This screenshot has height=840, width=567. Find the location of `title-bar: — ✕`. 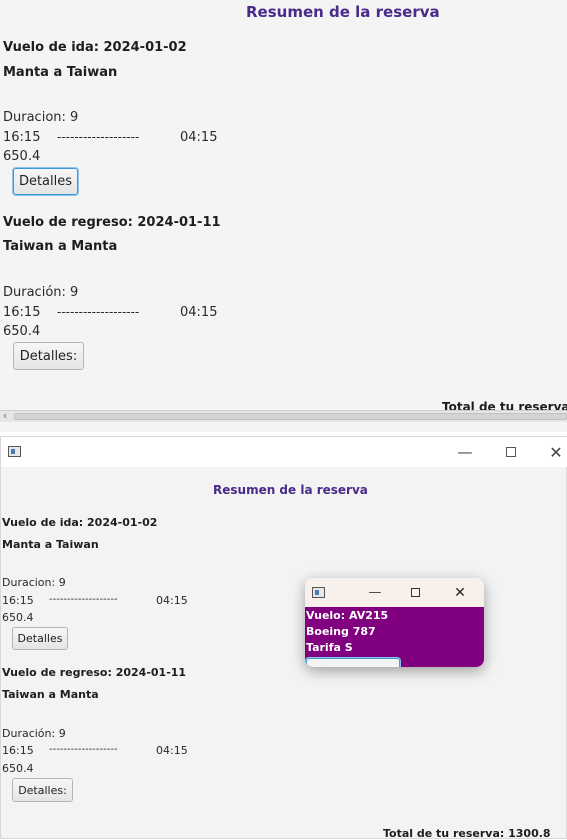

title-bar: — ✕ is located at coordinates (284, 452).